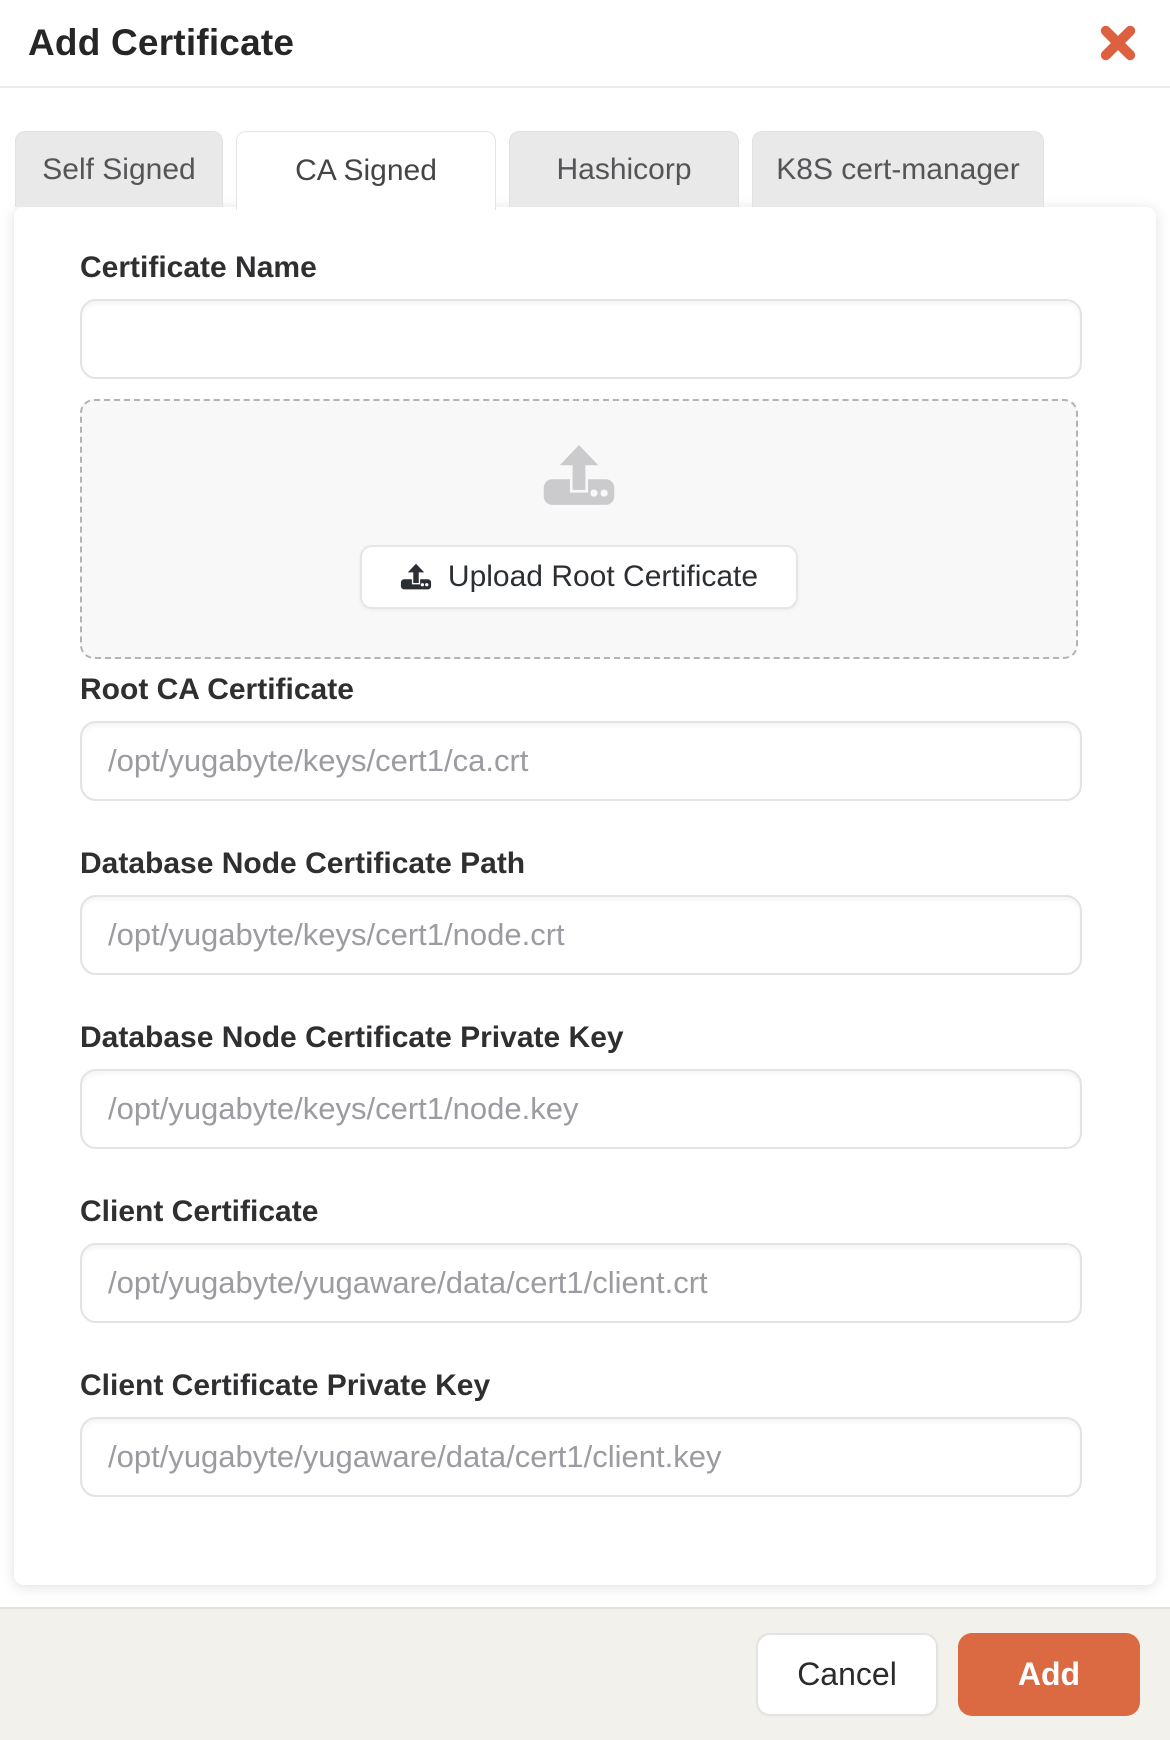 The image size is (1170, 1740). What do you see at coordinates (1049, 1674) in the screenshot?
I see `add-button: Add` at bounding box center [1049, 1674].